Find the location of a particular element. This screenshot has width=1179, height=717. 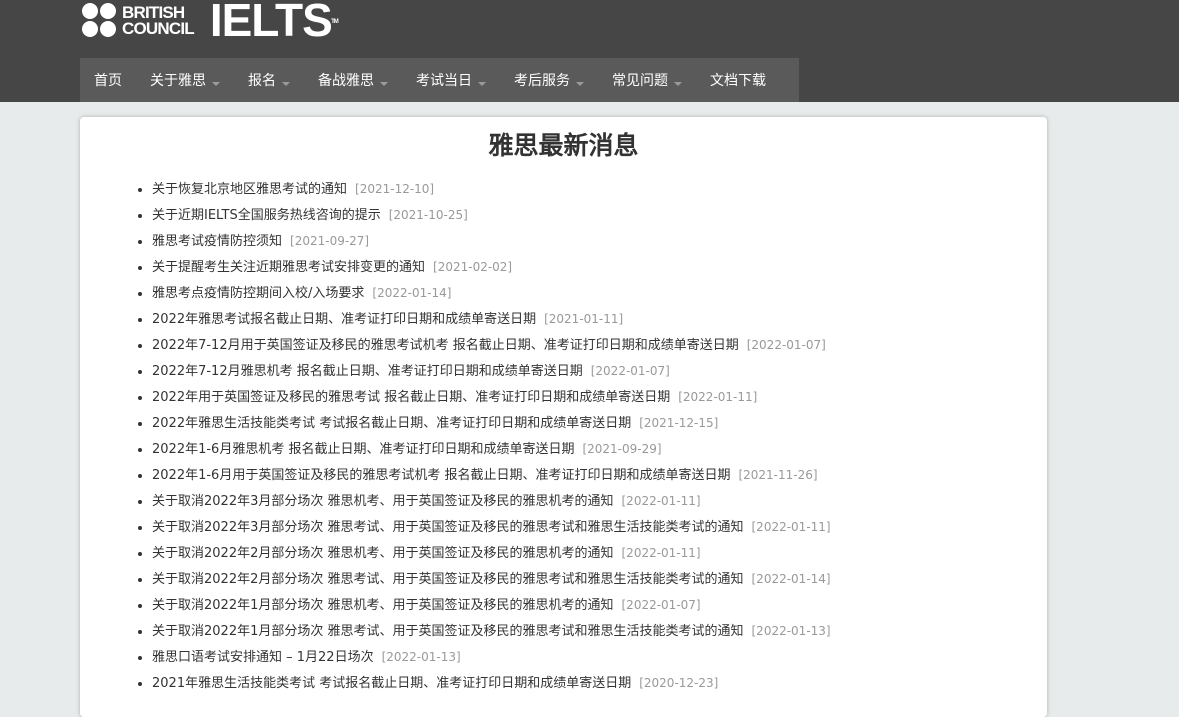

news-date: [2021-09-27] is located at coordinates (330, 241).